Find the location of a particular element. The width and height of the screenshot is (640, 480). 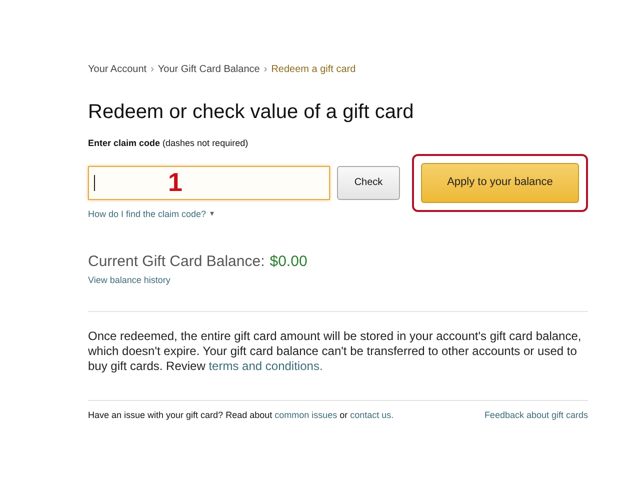

terms-link: terms and conditions. is located at coordinates (265, 366).